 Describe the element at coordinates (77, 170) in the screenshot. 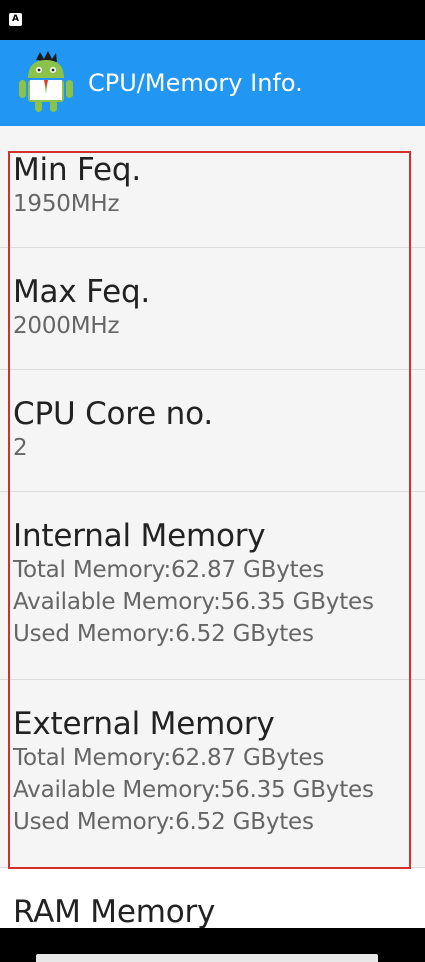

I see `item-title: Min Feq.` at that location.